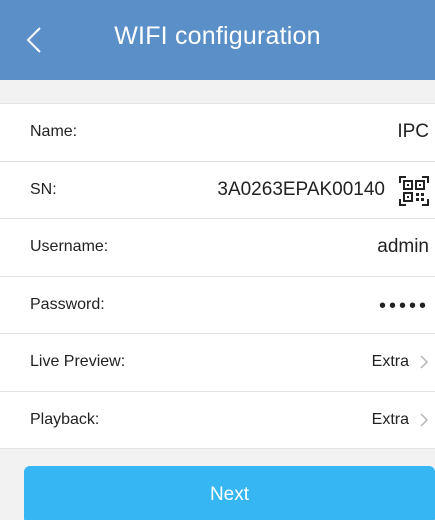  What do you see at coordinates (301, 189) in the screenshot?
I see `sn-value: 3A0263EPAK00140` at bounding box center [301, 189].